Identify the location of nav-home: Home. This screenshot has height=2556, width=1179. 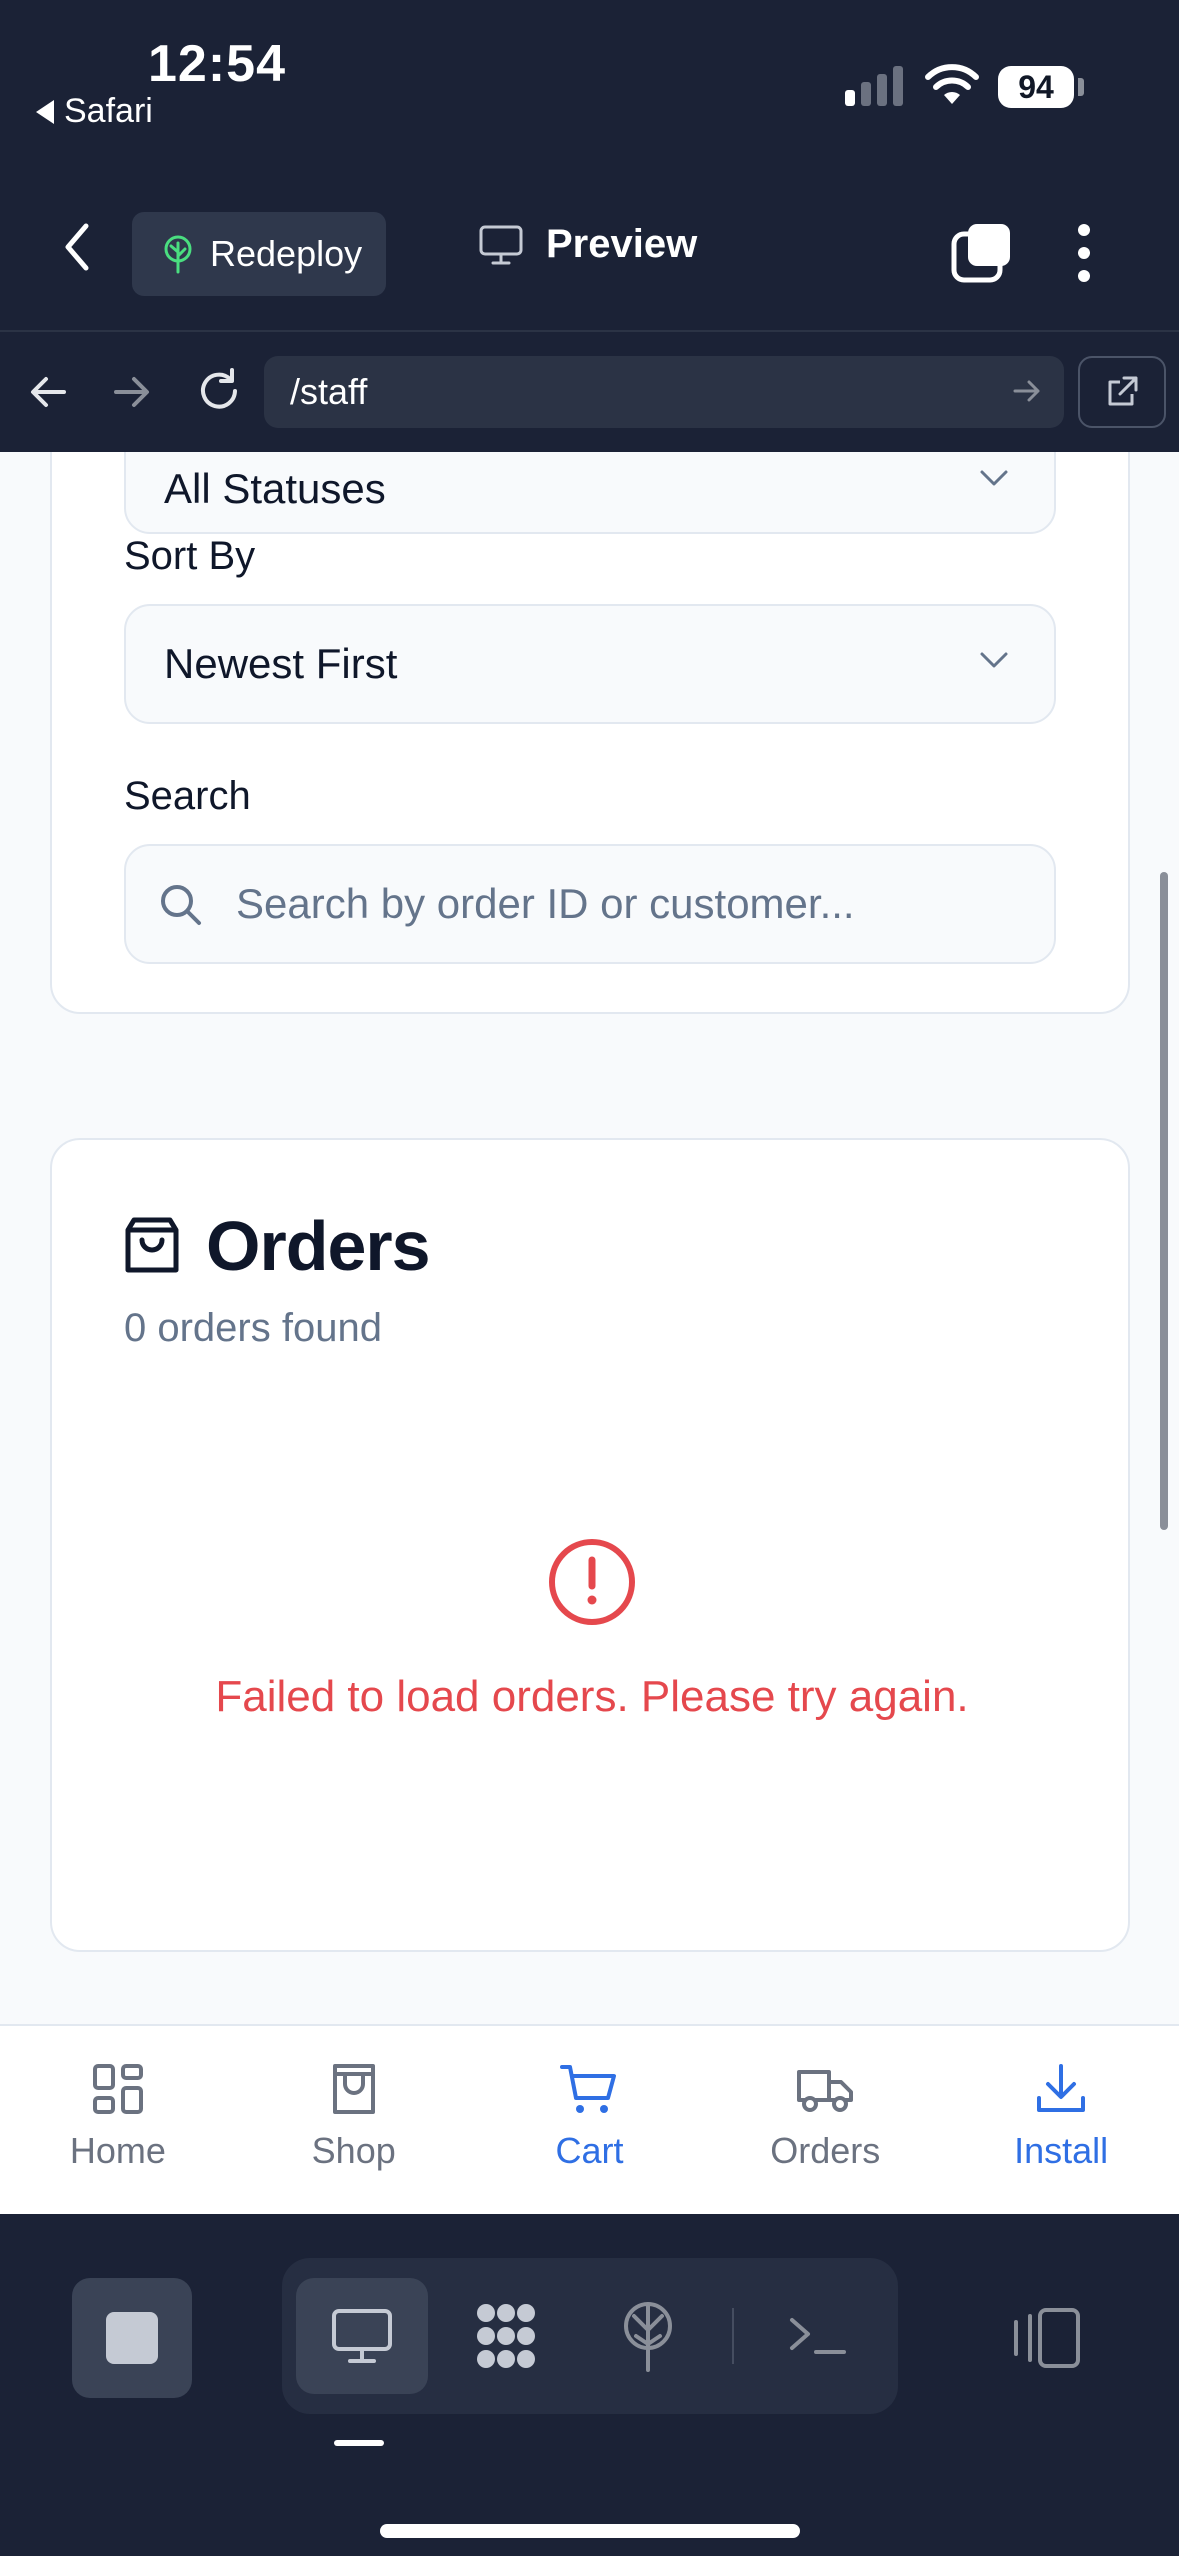
(118, 2120).